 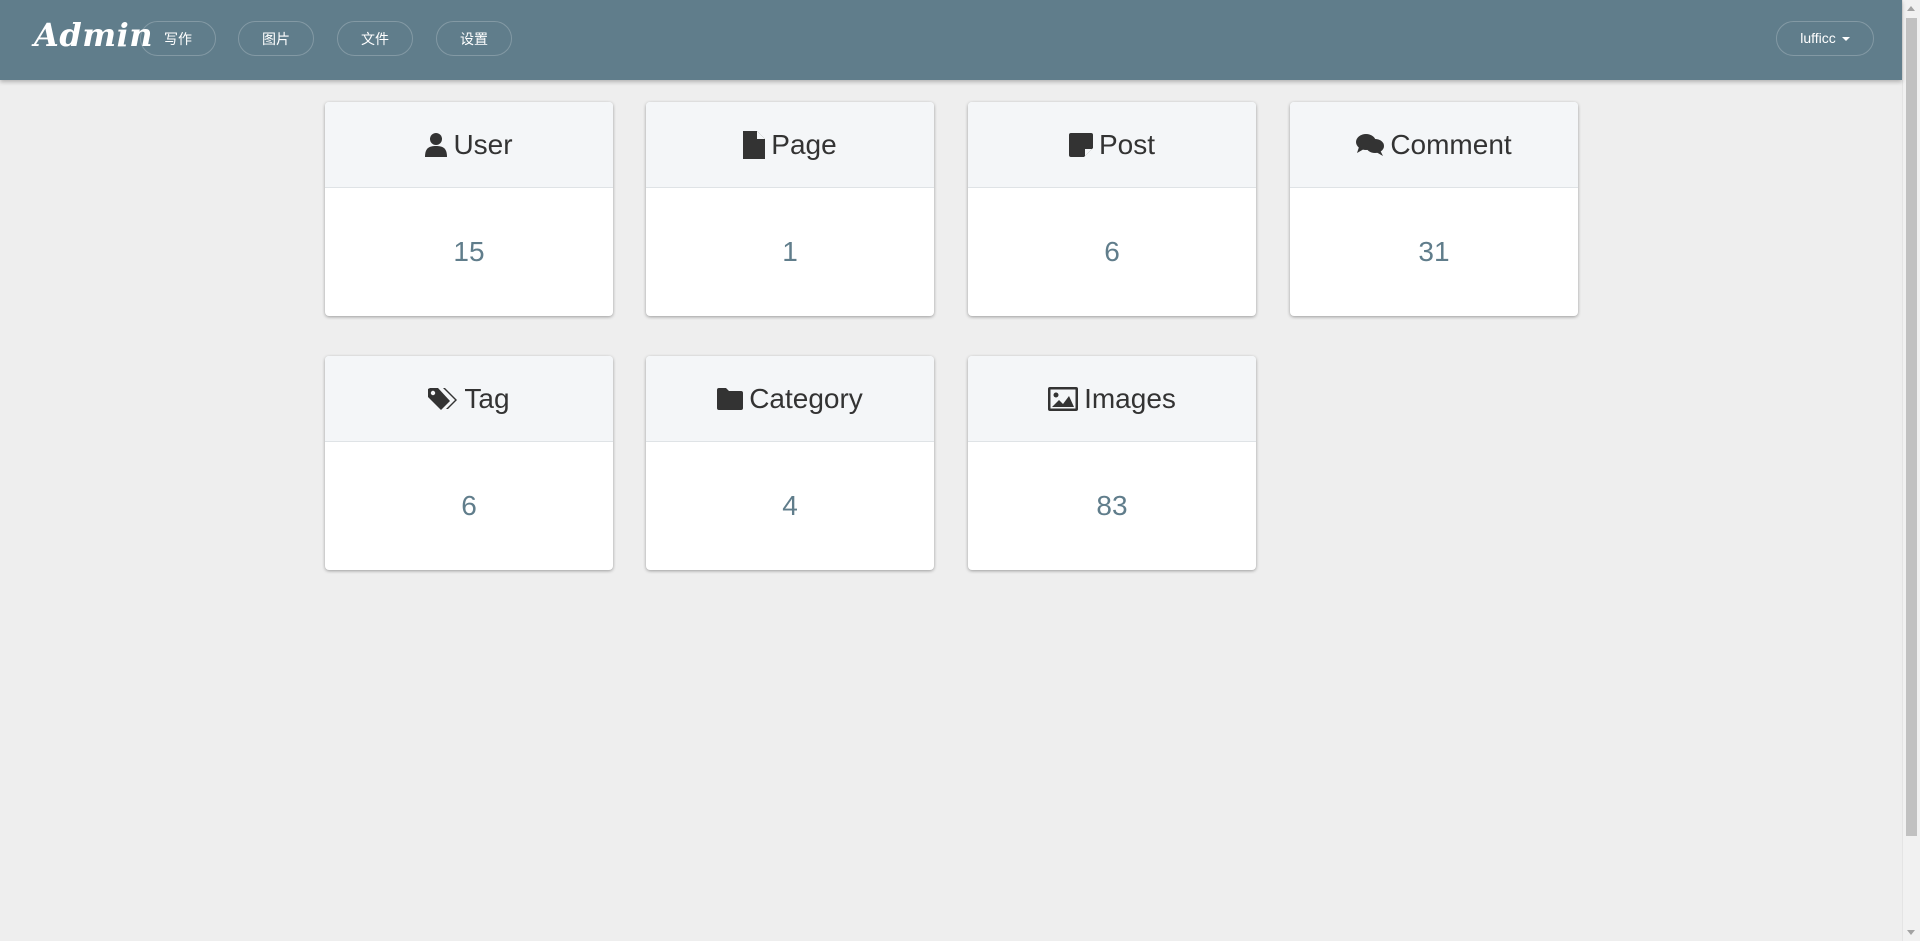 I want to click on stat-card-category: Category 4, so click(x=790, y=463).